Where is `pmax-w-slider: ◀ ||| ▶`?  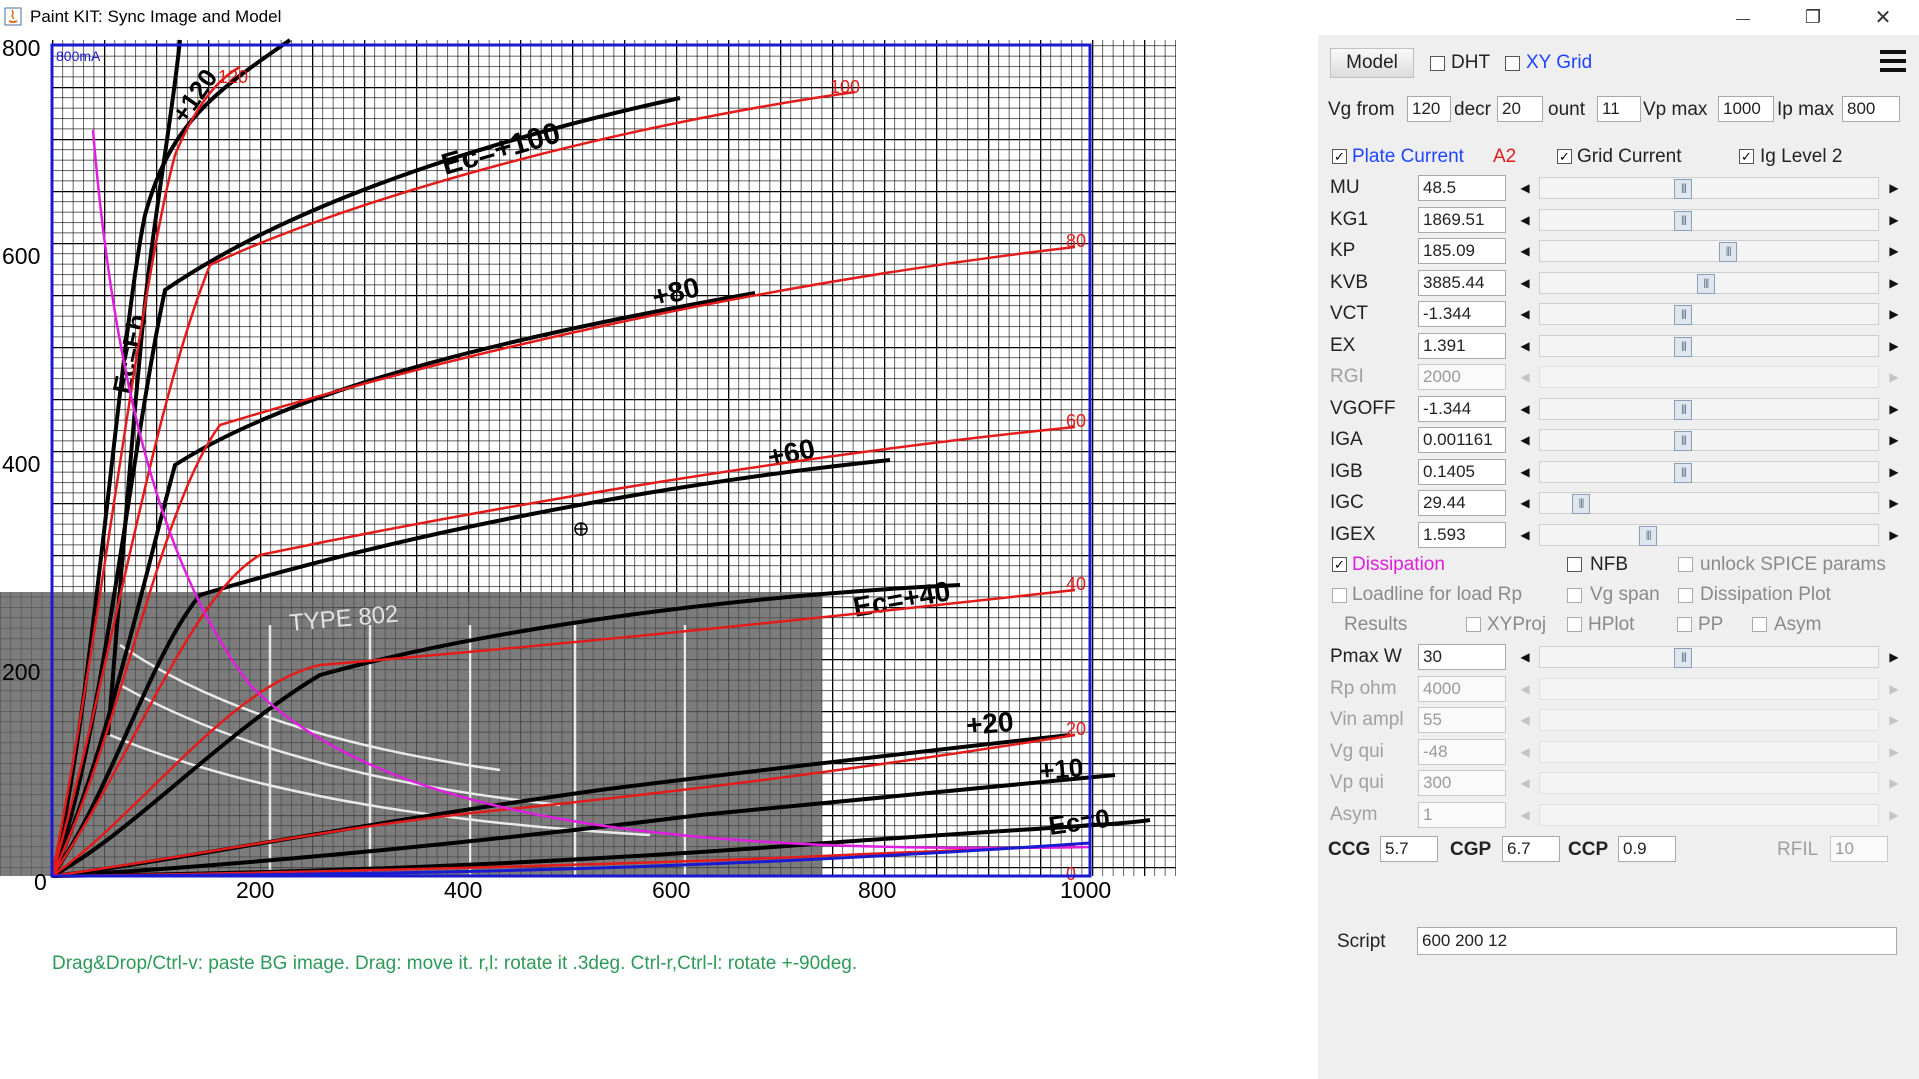
pmax-w-slider: ◀ ||| ▶ is located at coordinates (1709, 657).